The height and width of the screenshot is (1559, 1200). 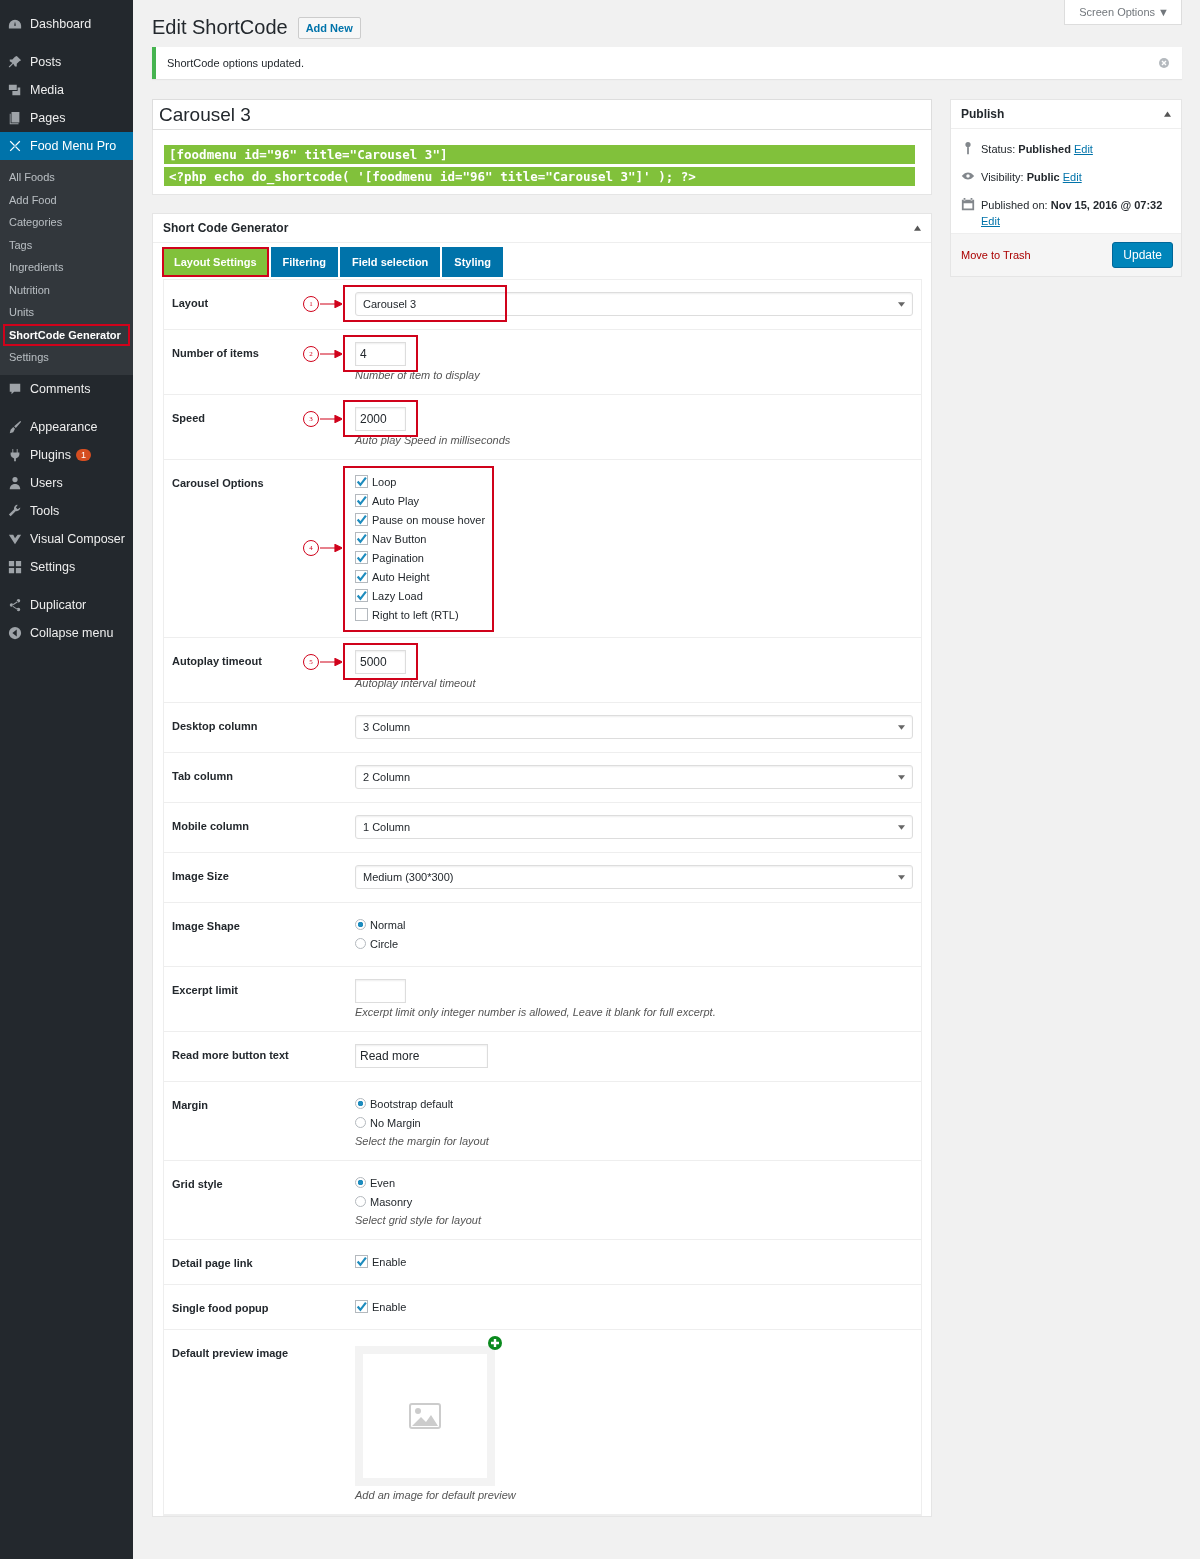 I want to click on field-label: Speed, so click(x=188, y=418).